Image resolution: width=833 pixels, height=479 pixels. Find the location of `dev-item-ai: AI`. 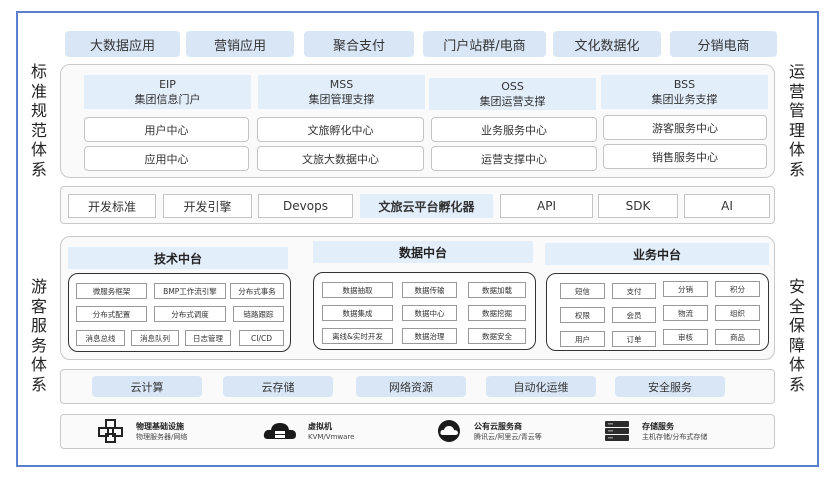

dev-item-ai: AI is located at coordinates (727, 206).